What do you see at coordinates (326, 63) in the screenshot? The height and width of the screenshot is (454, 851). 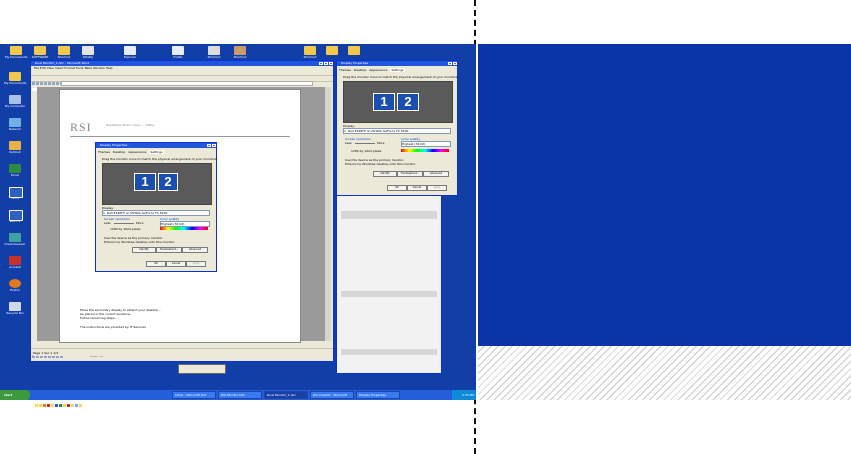 I see `maximize-button` at bounding box center [326, 63].